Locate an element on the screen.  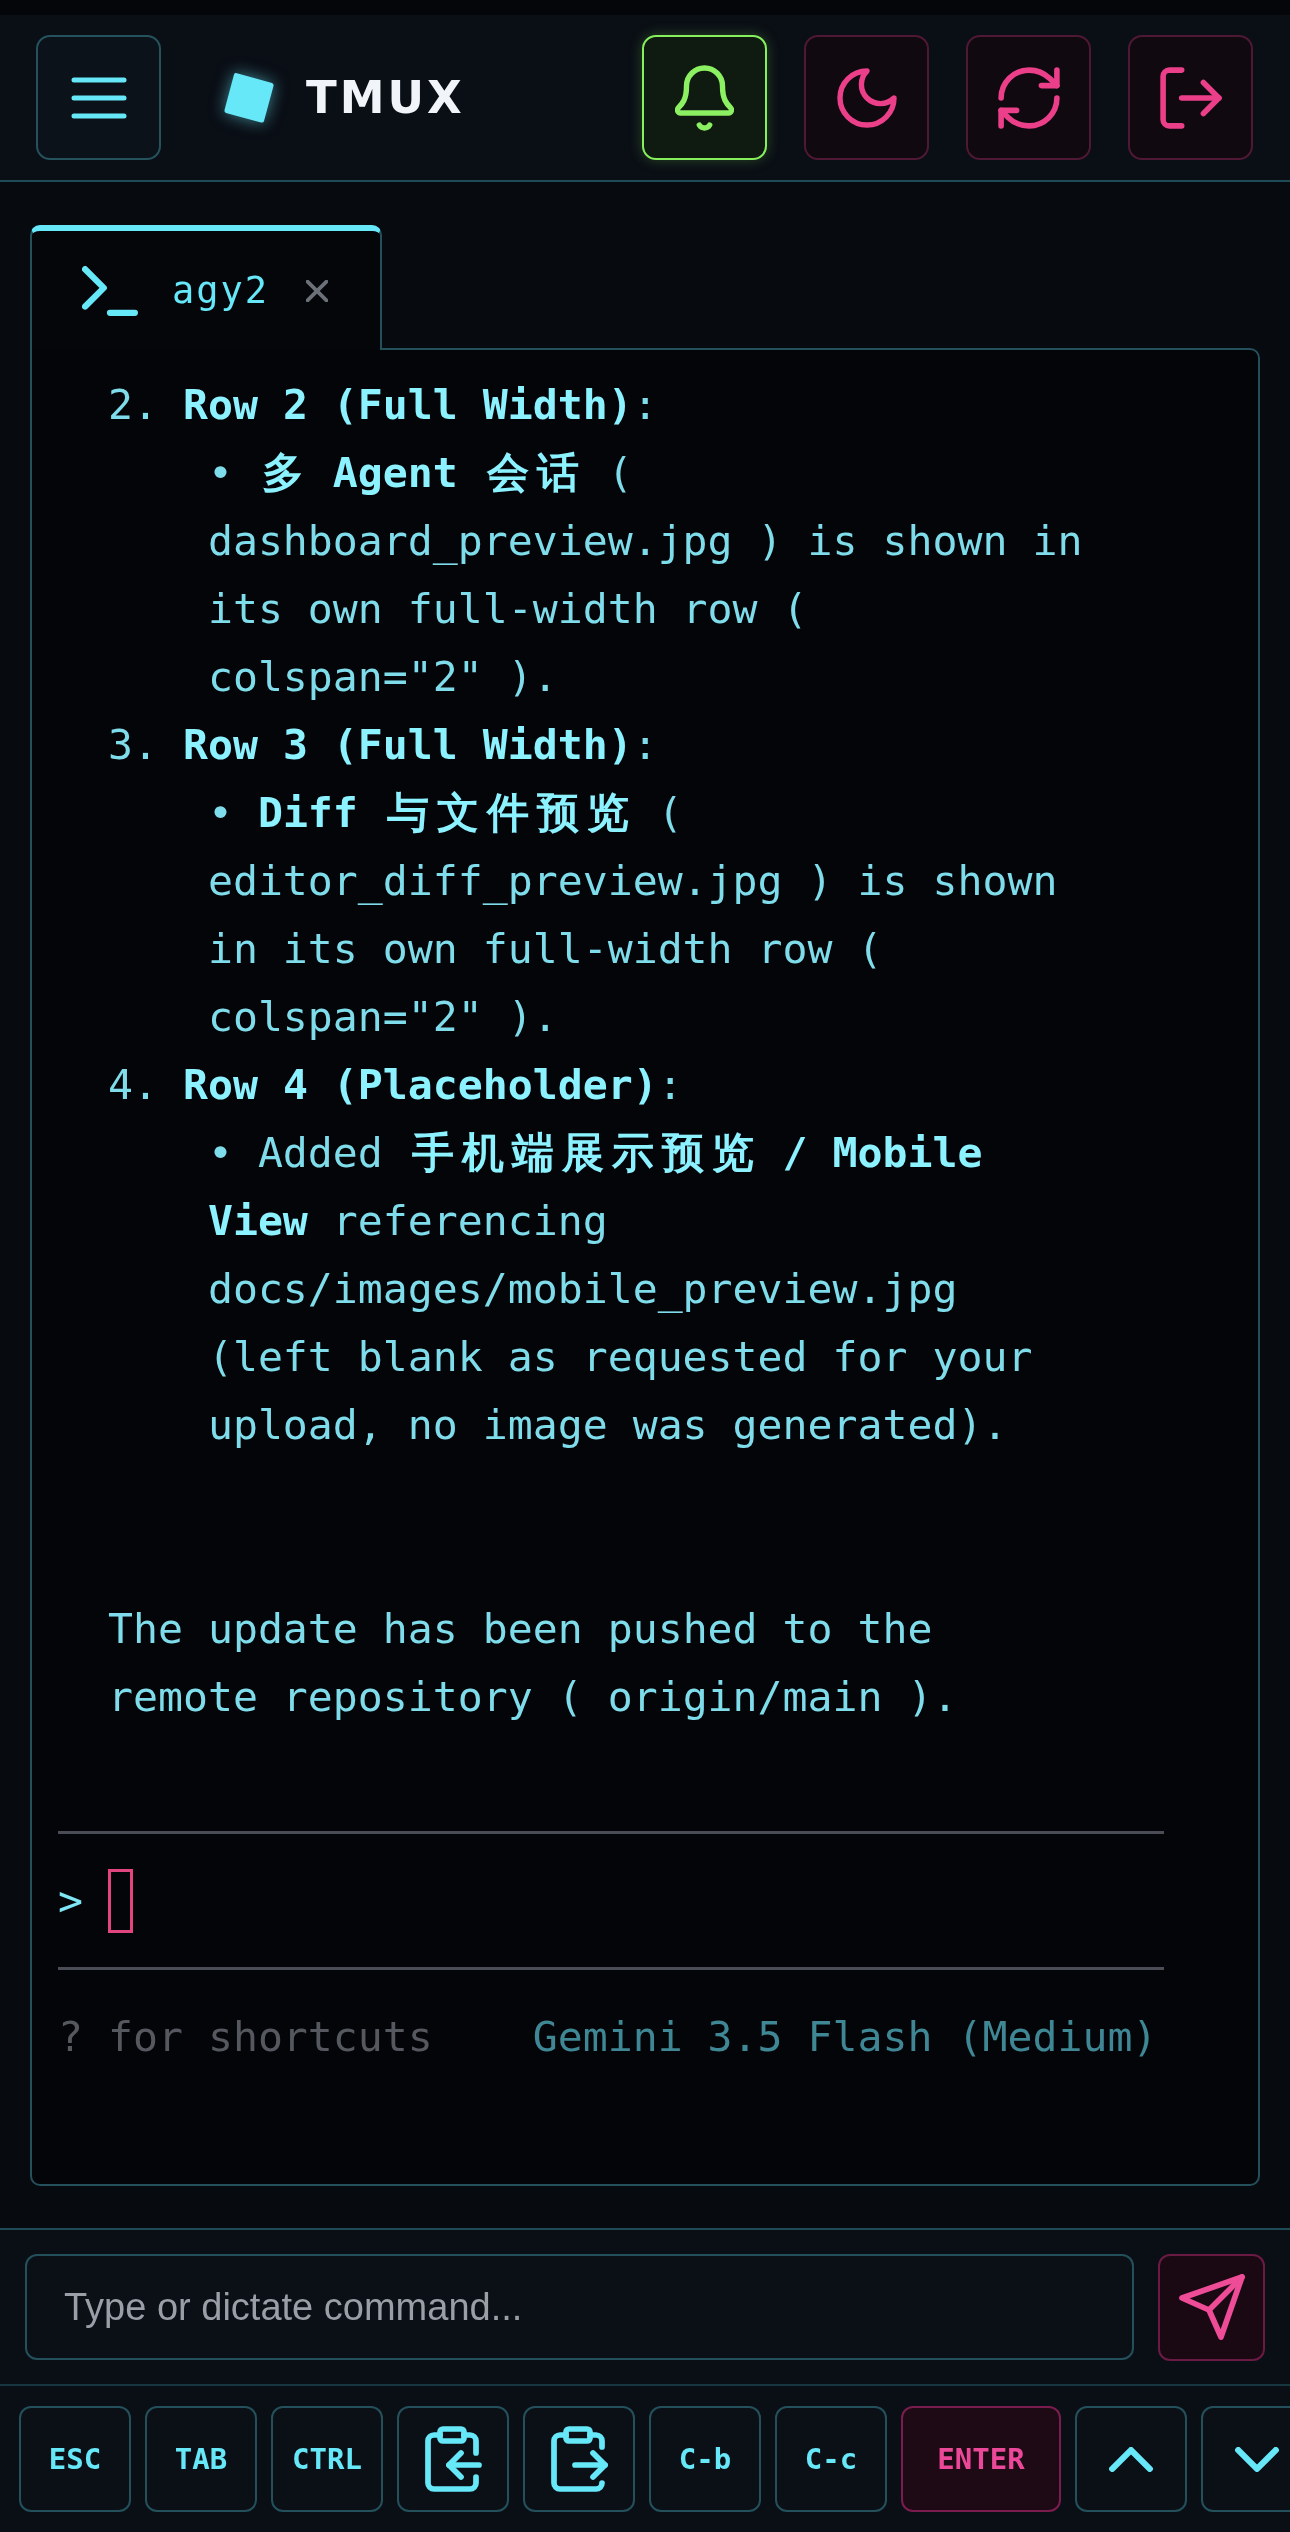
menu-button is located at coordinates (98, 97).